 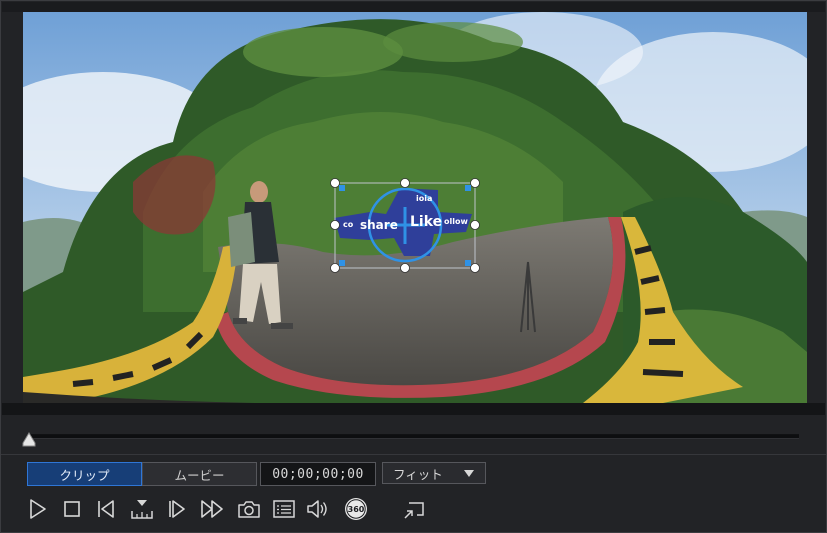 I want to click on tab-movie: ムービー, so click(x=199, y=474).